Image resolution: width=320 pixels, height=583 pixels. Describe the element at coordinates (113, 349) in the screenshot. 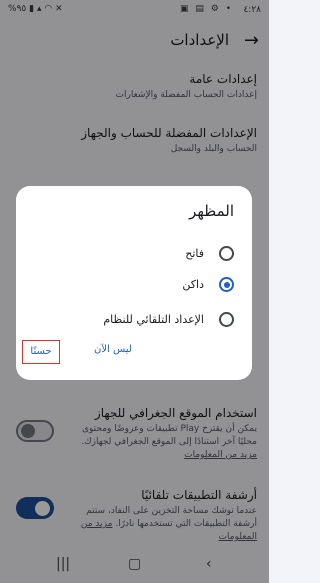

I see `not-now-button: ليس الآن` at that location.